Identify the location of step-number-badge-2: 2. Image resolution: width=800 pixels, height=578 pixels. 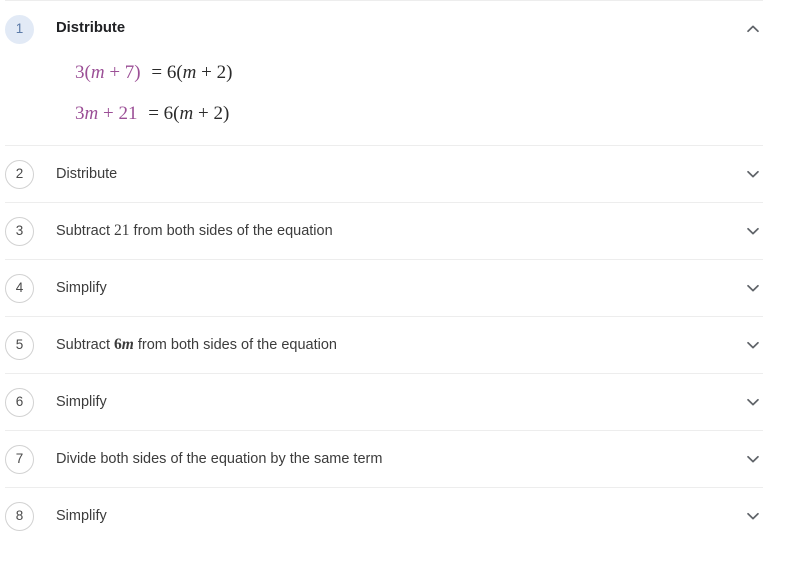
(19, 174).